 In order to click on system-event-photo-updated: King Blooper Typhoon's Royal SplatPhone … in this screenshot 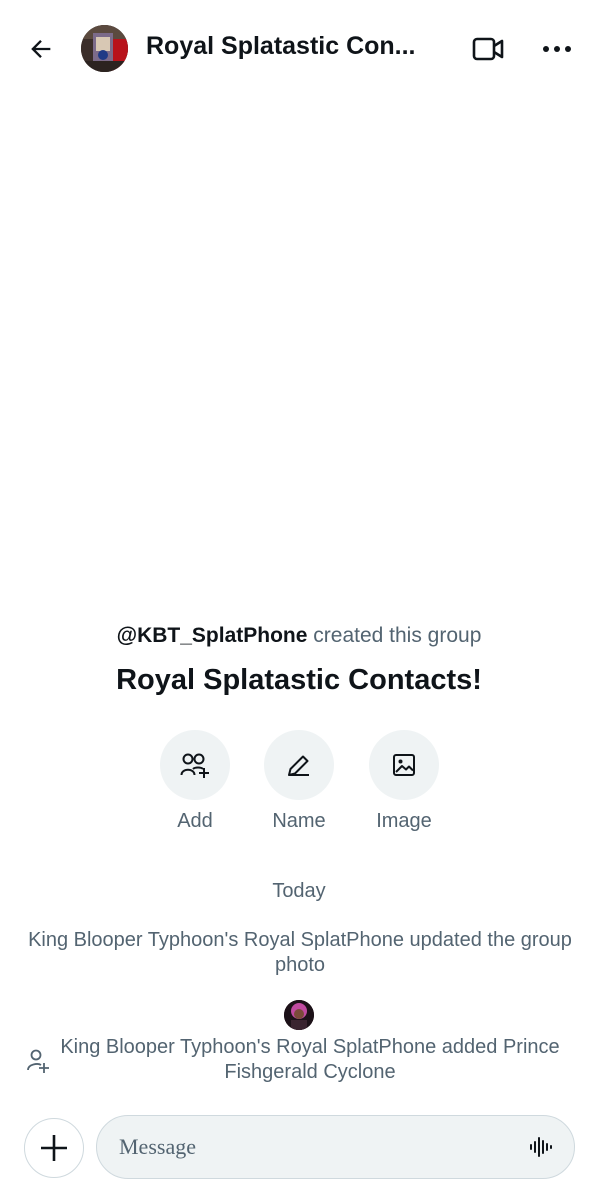, I will do `click(300, 952)`.